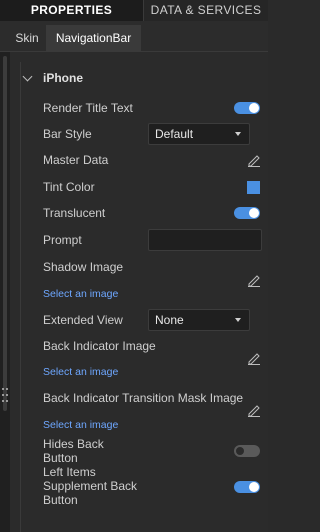 The width and height of the screenshot is (320, 532). I want to click on top-tabs: PROPERTIES DATA & SERVICES, so click(134, 10).